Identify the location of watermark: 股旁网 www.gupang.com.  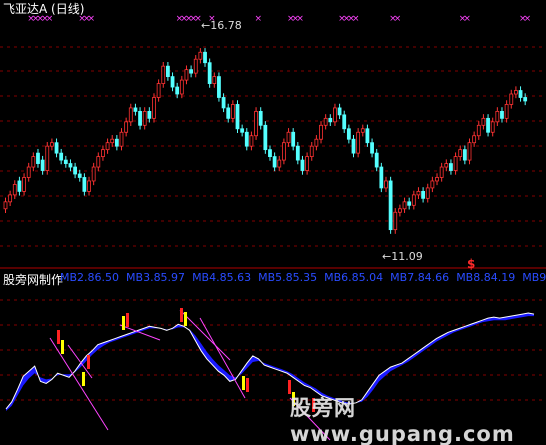
(402, 420).